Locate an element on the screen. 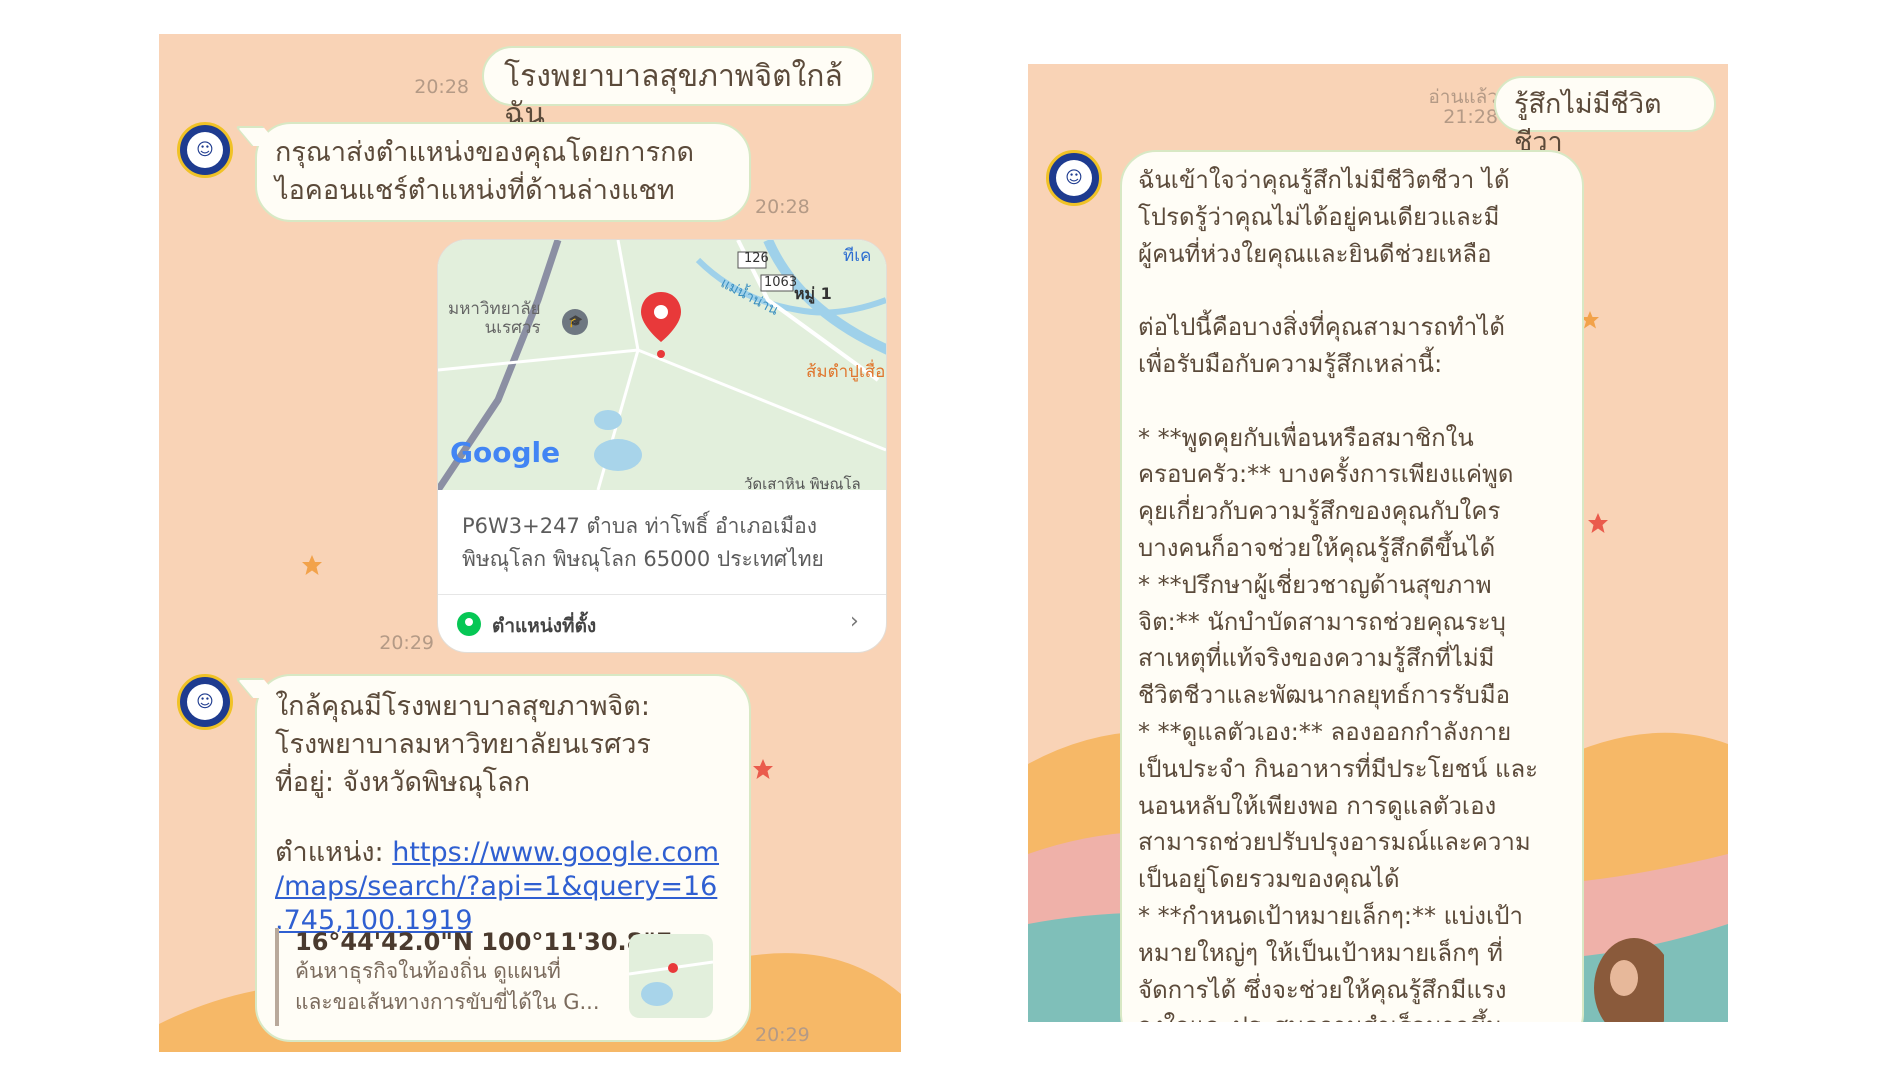 The width and height of the screenshot is (1882, 1067). chevron-right-icon: › is located at coordinates (854, 621).